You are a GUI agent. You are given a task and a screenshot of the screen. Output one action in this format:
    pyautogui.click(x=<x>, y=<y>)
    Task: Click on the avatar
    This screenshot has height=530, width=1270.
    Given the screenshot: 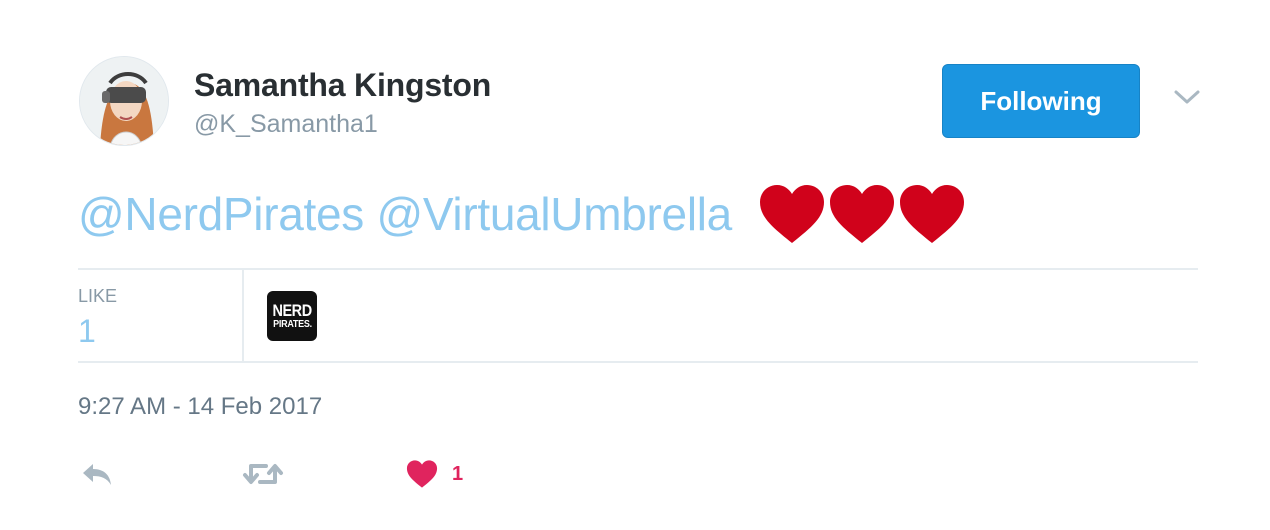 What is the action you would take?
    pyautogui.click(x=124, y=101)
    